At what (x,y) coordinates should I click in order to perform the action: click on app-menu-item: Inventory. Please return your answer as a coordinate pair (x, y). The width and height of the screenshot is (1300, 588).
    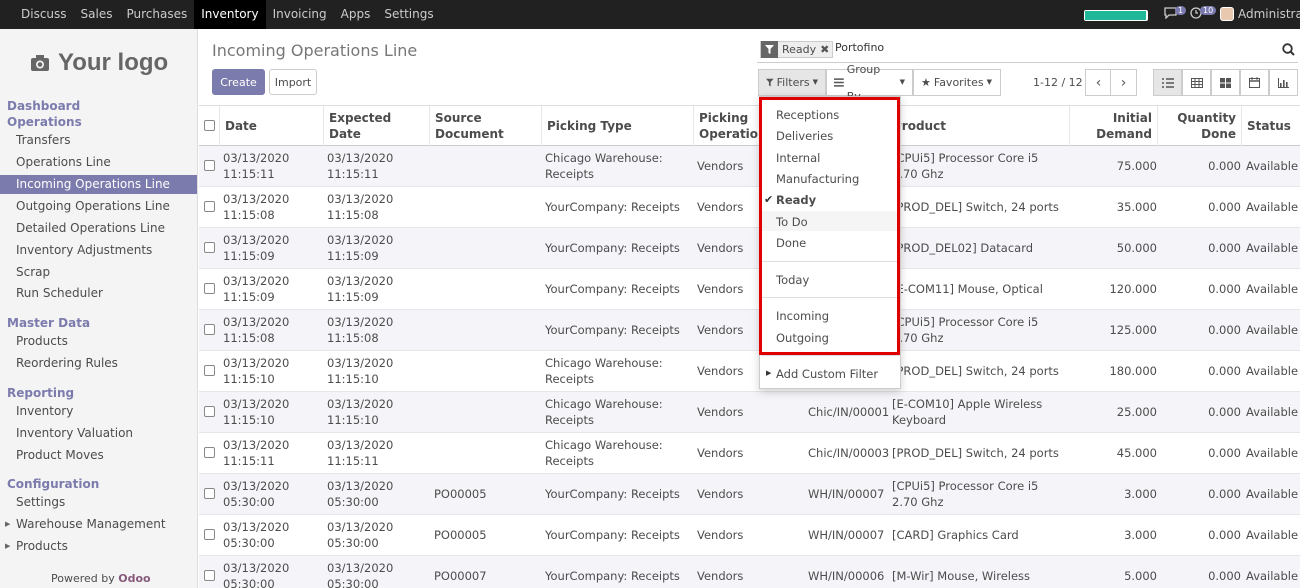
    Looking at the image, I should click on (230, 14).